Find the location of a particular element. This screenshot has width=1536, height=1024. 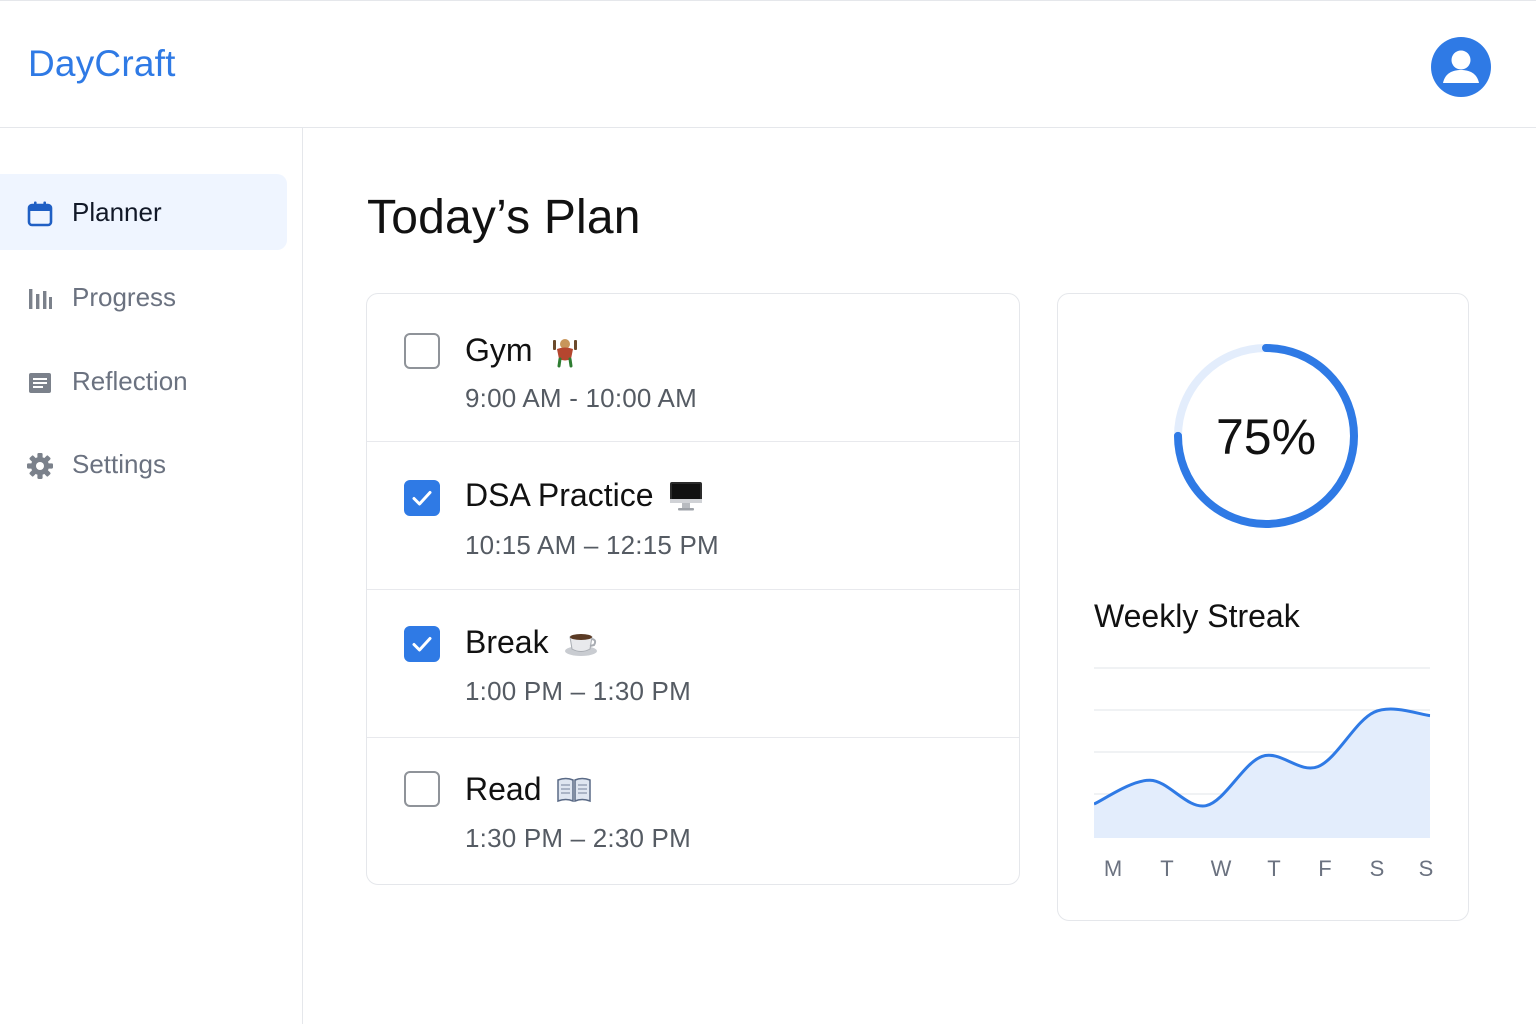

weightlifter-icon is located at coordinates (565, 351).